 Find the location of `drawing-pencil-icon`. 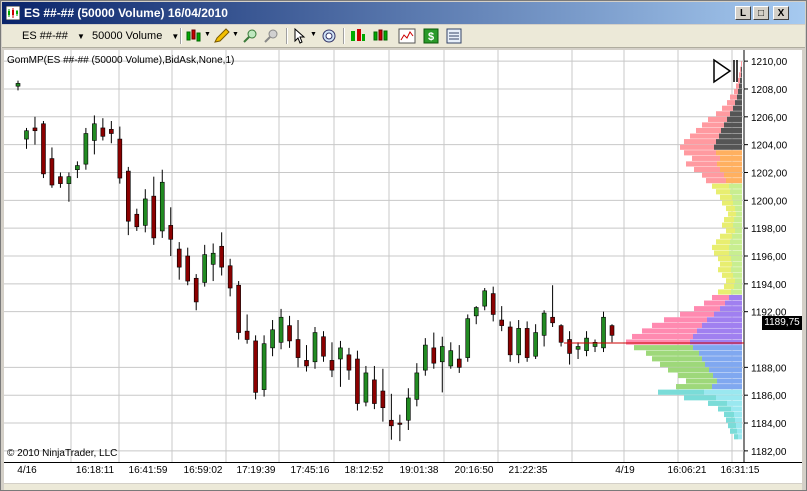

drawing-pencil-icon is located at coordinates (222, 36).